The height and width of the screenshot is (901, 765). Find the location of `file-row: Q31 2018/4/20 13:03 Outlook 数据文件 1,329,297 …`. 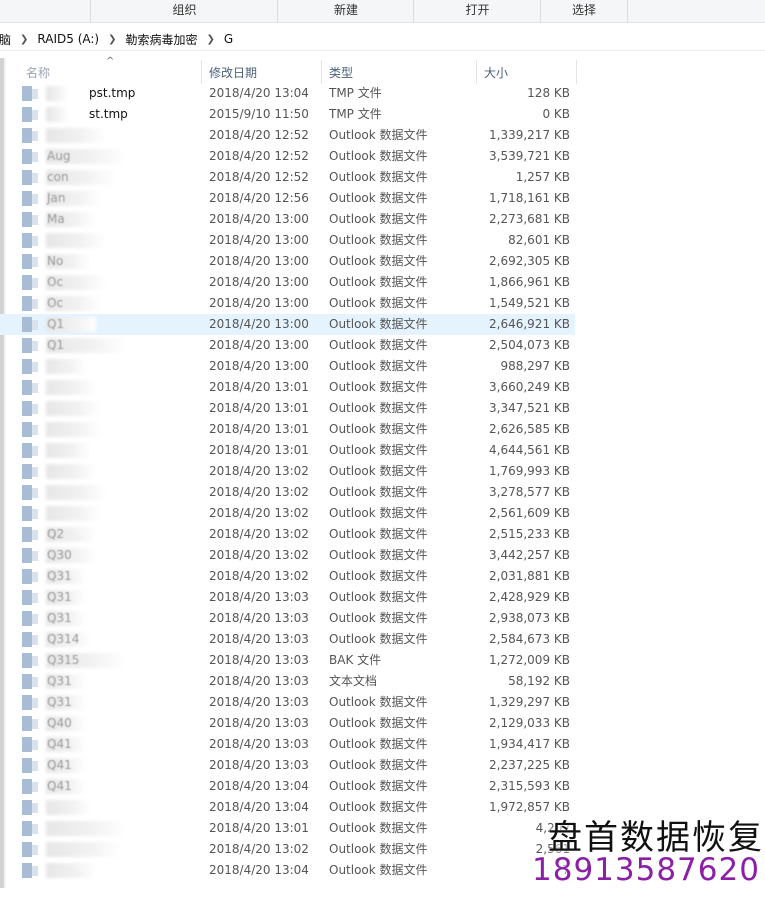

file-row: Q31 2018/4/20 13:03 Outlook 数据文件 1,329,297 … is located at coordinates (382, 702).